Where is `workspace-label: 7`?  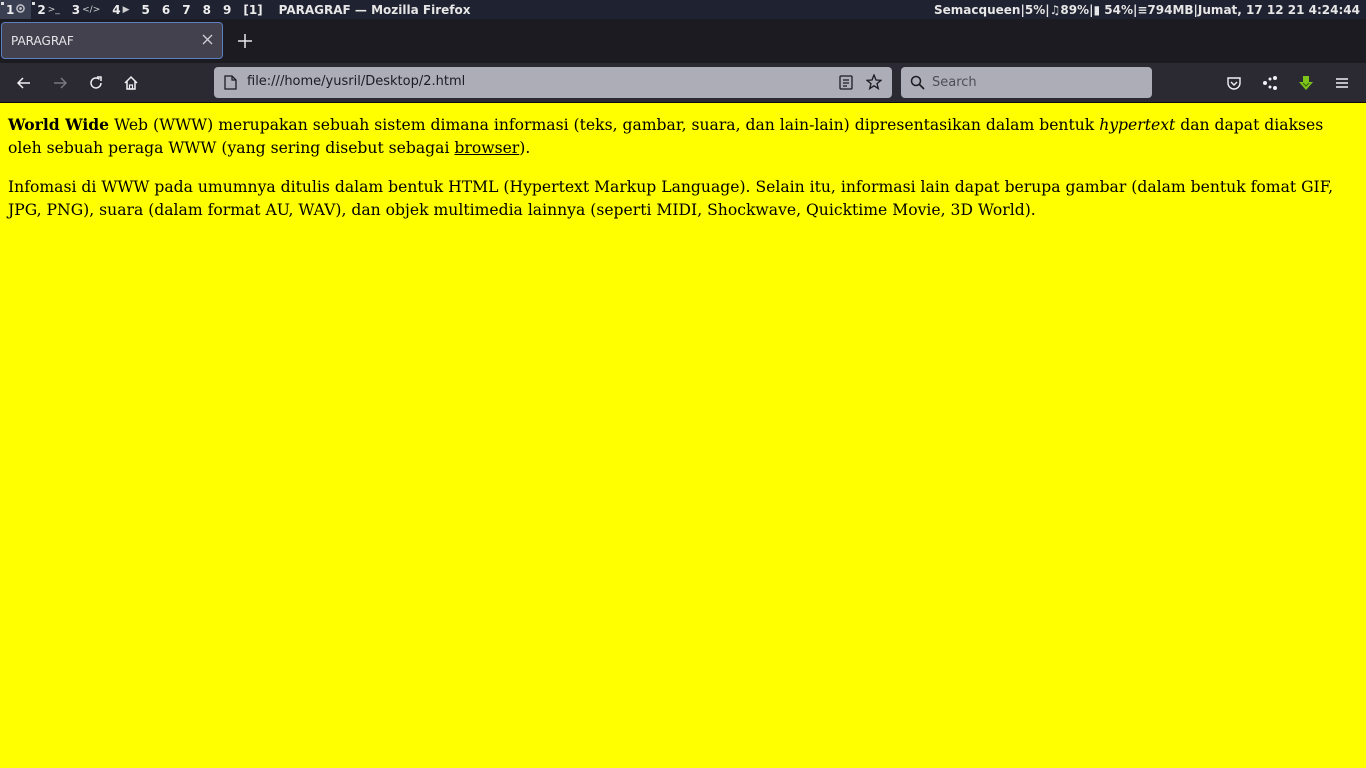 workspace-label: 7 is located at coordinates (186, 9).